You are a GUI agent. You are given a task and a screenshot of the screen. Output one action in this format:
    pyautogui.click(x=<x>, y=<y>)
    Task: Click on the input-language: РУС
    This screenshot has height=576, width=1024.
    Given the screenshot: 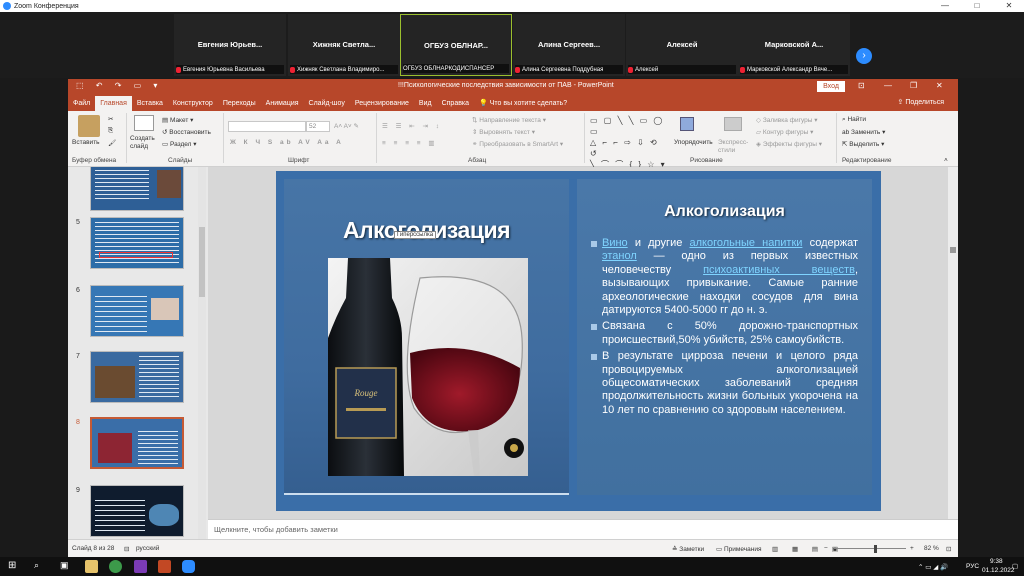 What is the action you would take?
    pyautogui.click(x=972, y=566)
    